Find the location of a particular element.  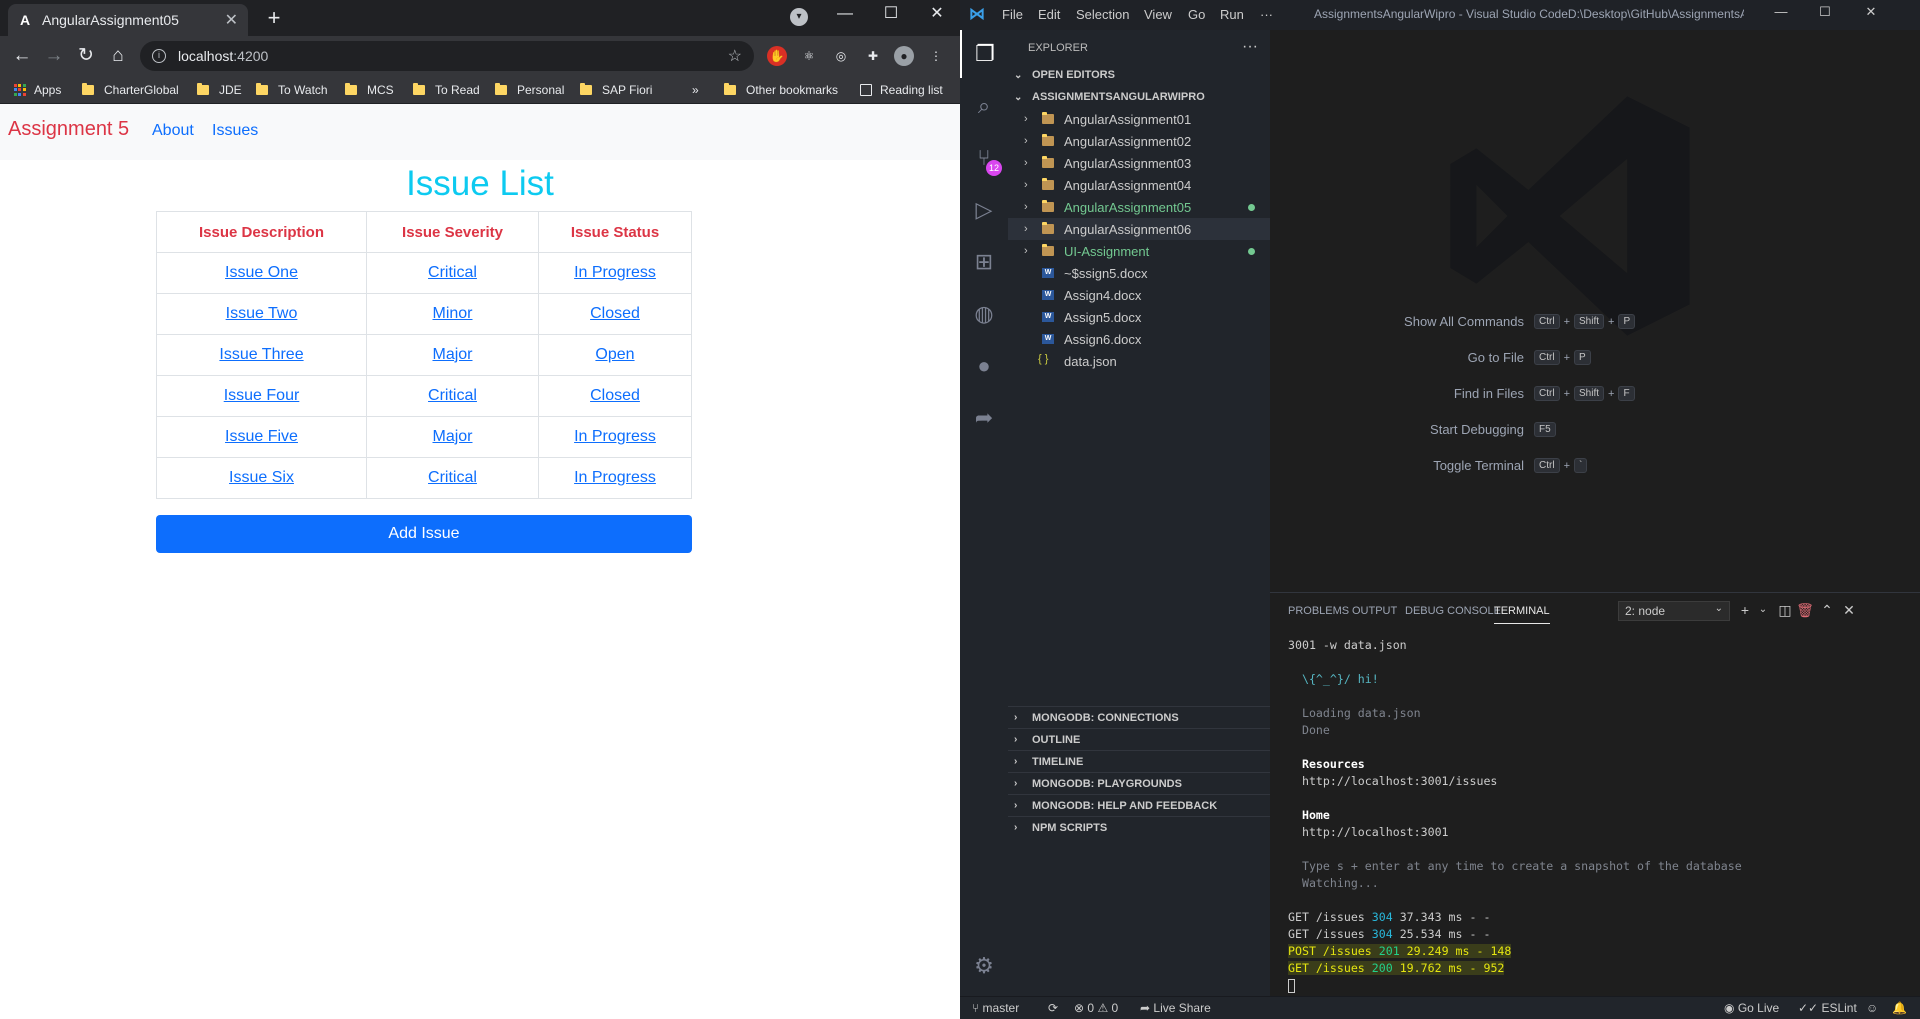

tab-output: OUTPUT is located at coordinates (1374, 611).